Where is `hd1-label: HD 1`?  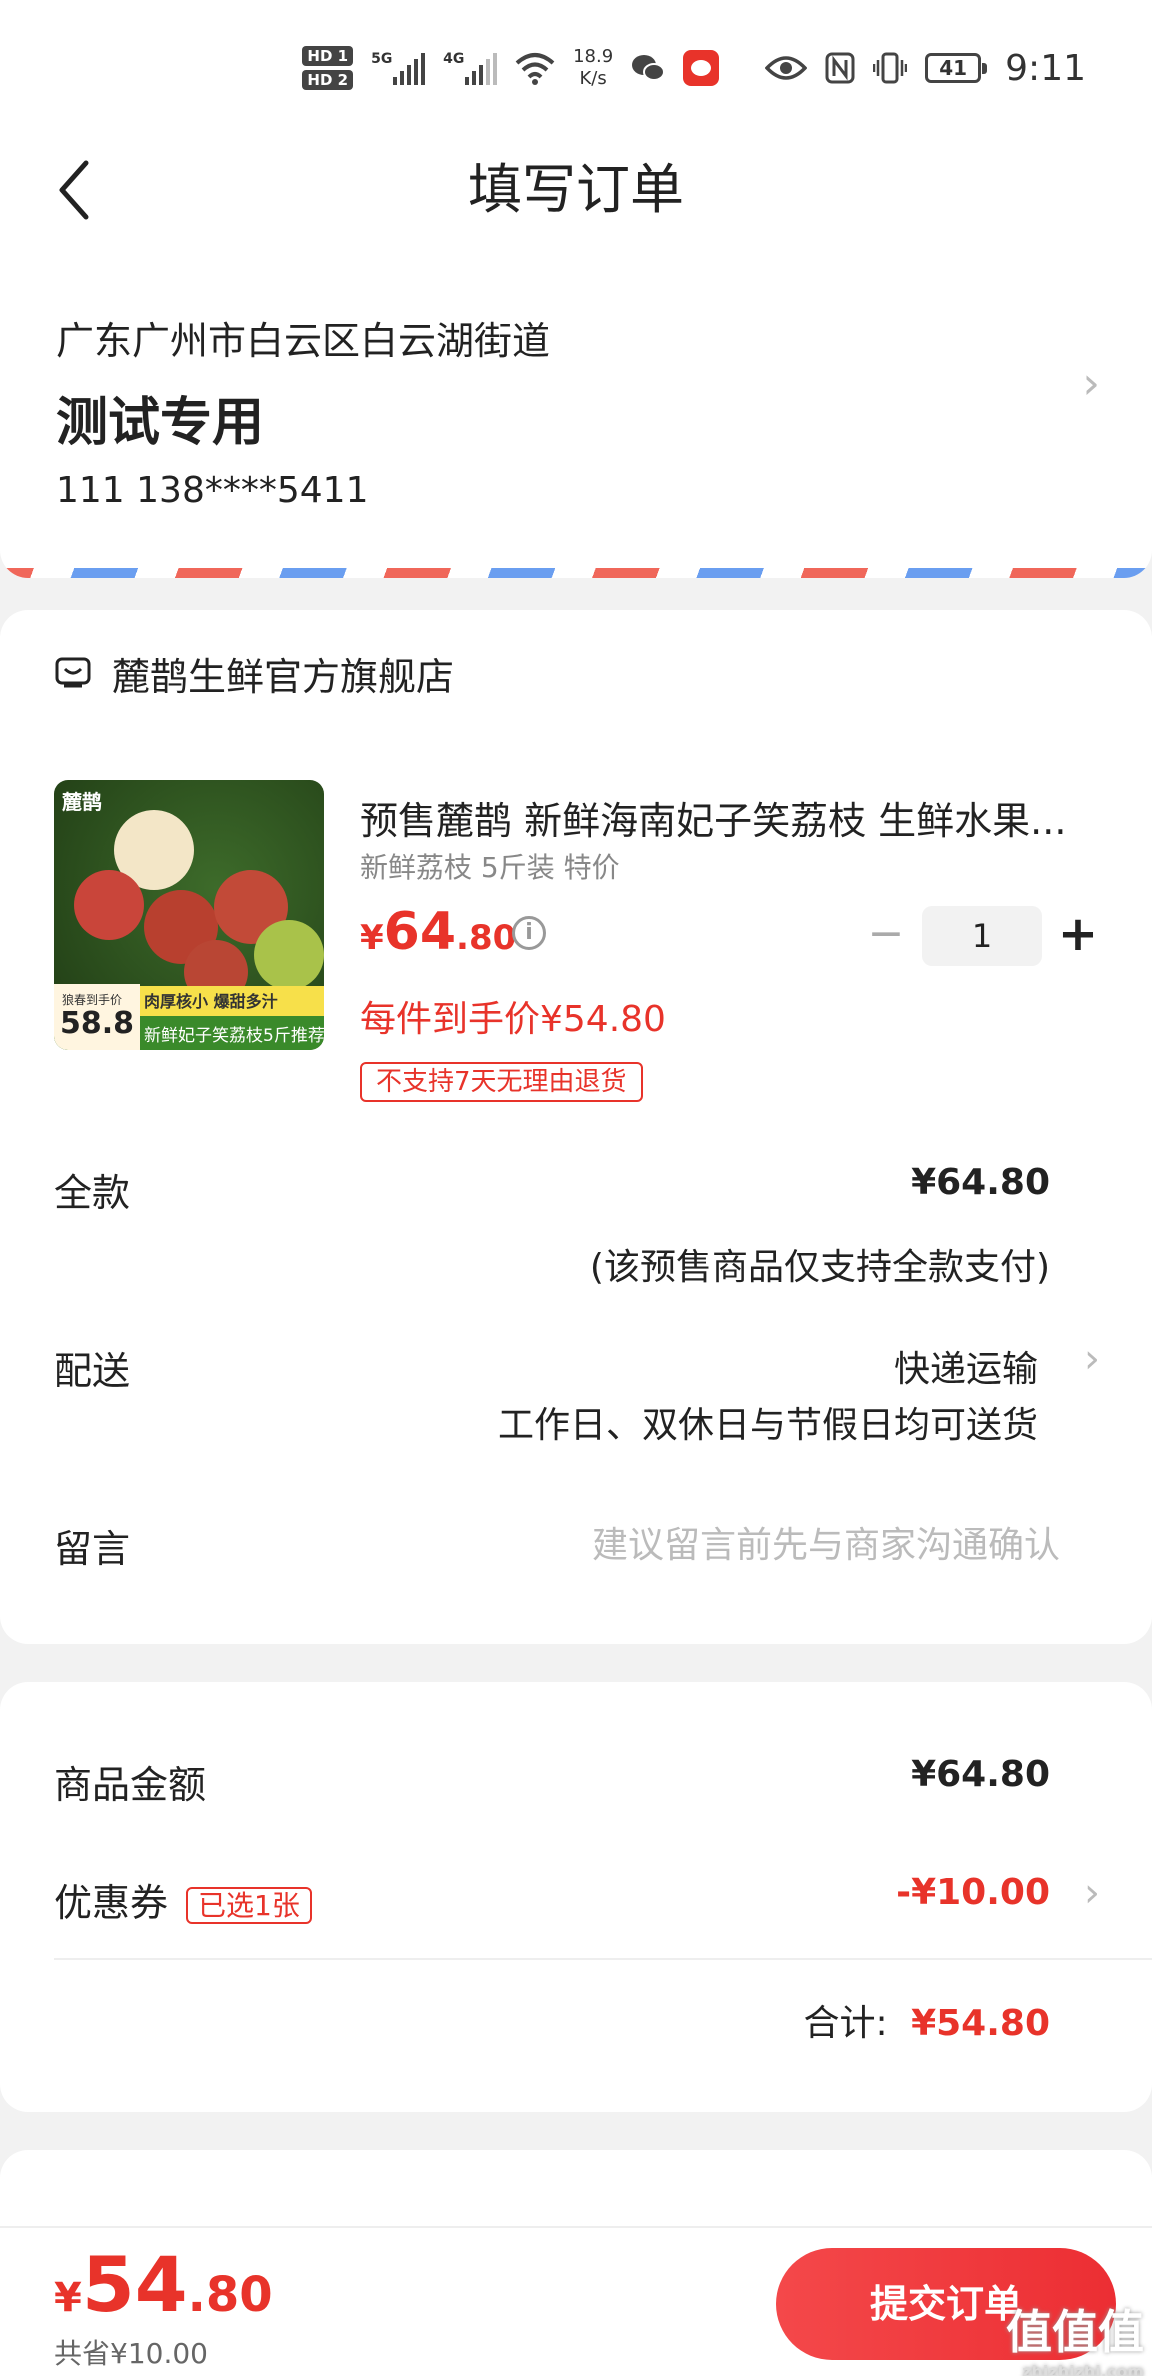 hd1-label: HD 1 is located at coordinates (328, 56).